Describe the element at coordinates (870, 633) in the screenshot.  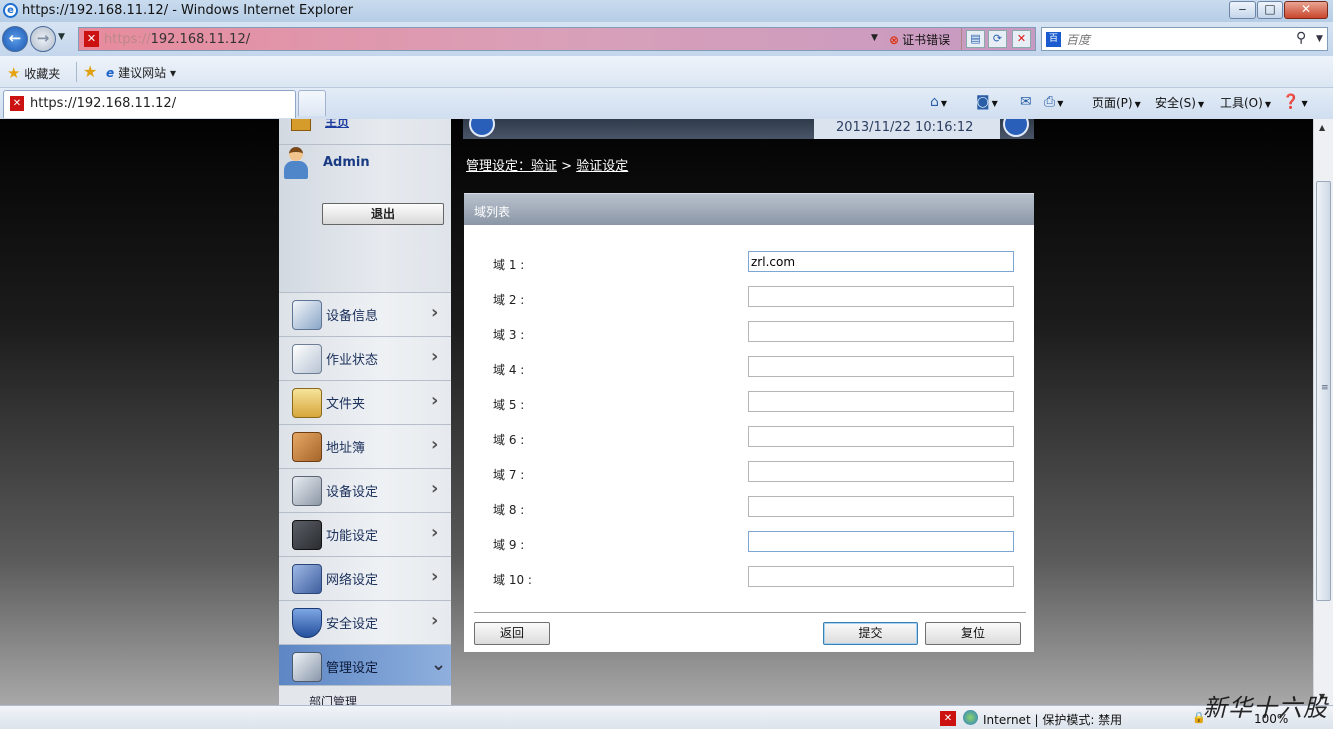
I see `submit-button: 提交` at that location.